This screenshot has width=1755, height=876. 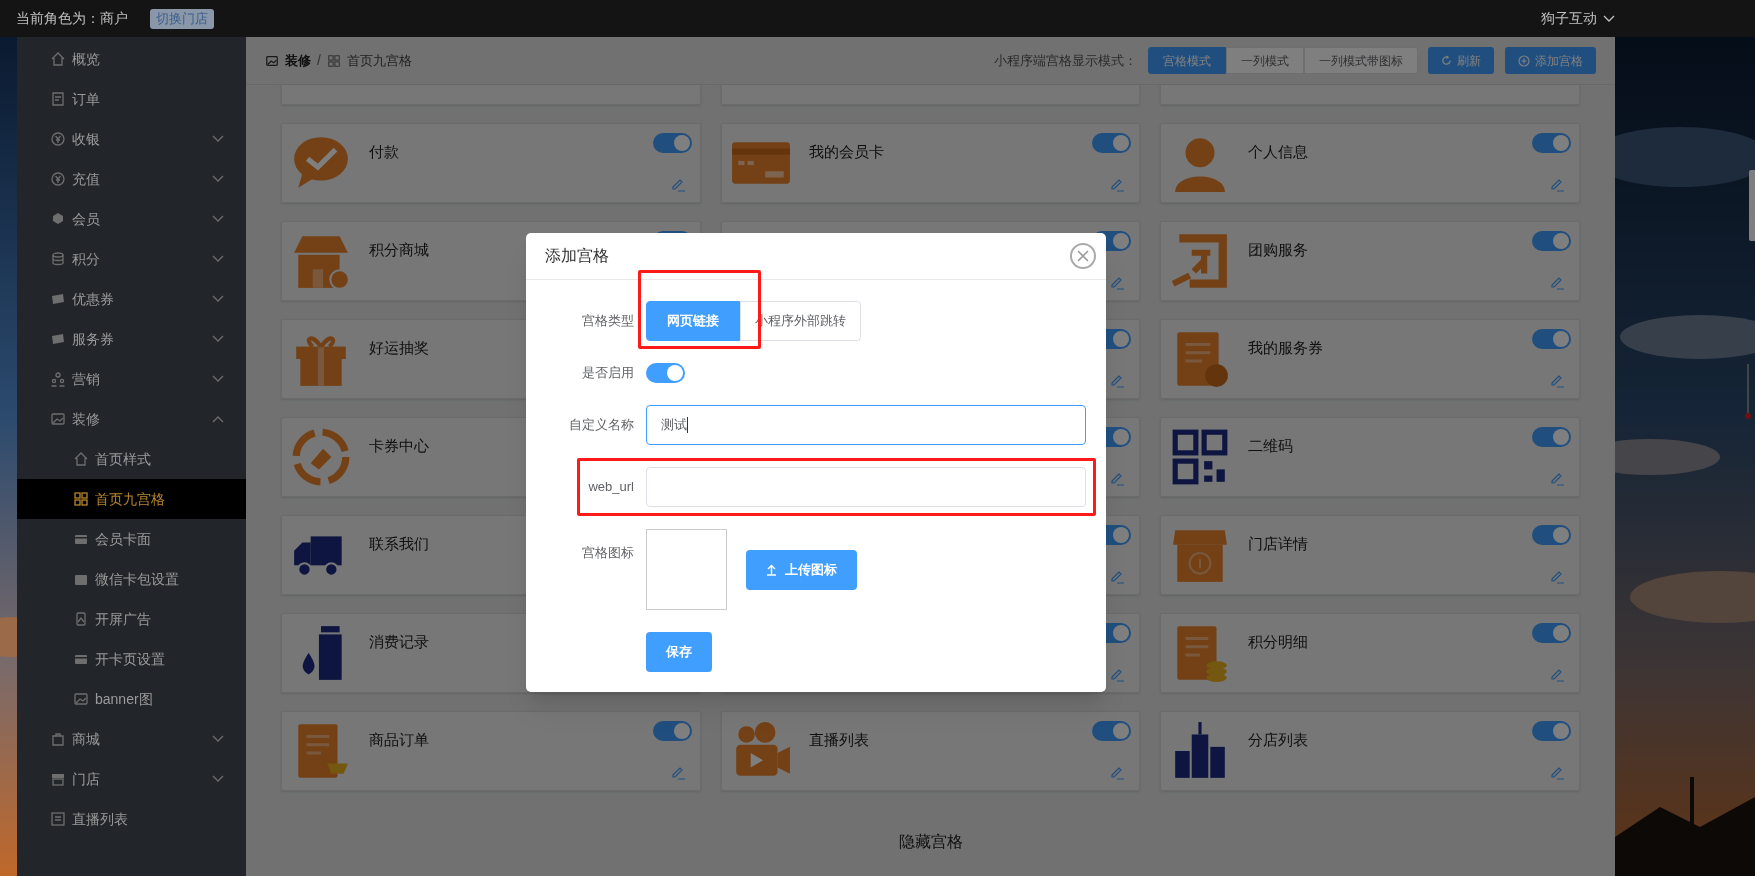 What do you see at coordinates (131, 619) in the screenshot?
I see `sidebar-subitem: 开屏广告` at bounding box center [131, 619].